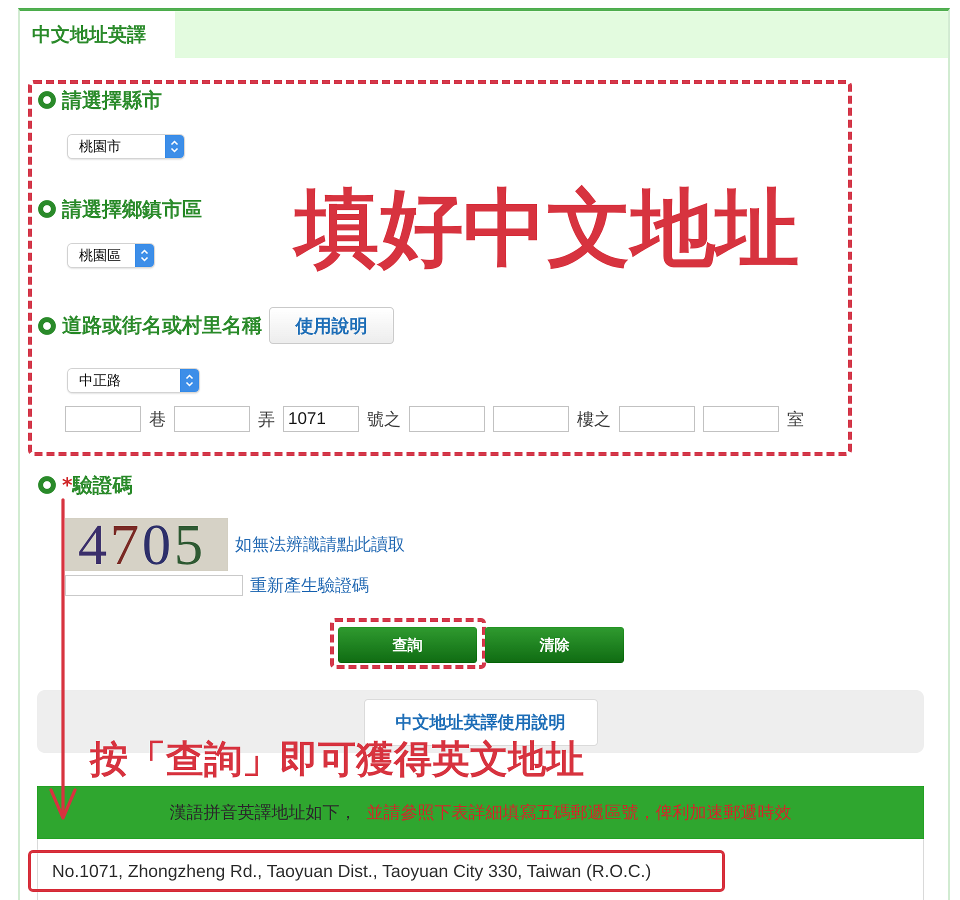 This screenshot has width=960, height=900. What do you see at coordinates (133, 380) in the screenshot?
I see `select-field: 中正路` at bounding box center [133, 380].